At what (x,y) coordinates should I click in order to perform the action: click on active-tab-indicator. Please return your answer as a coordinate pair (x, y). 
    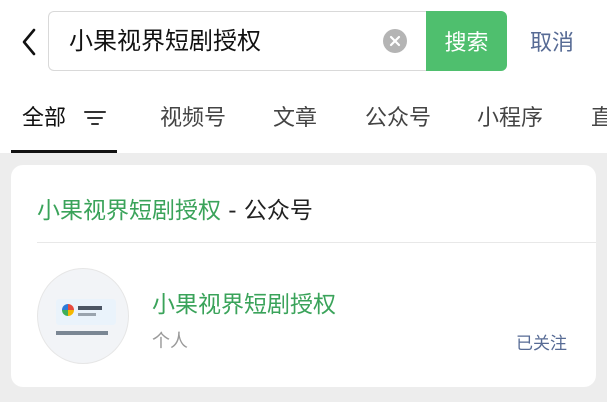
    Looking at the image, I should click on (64, 151).